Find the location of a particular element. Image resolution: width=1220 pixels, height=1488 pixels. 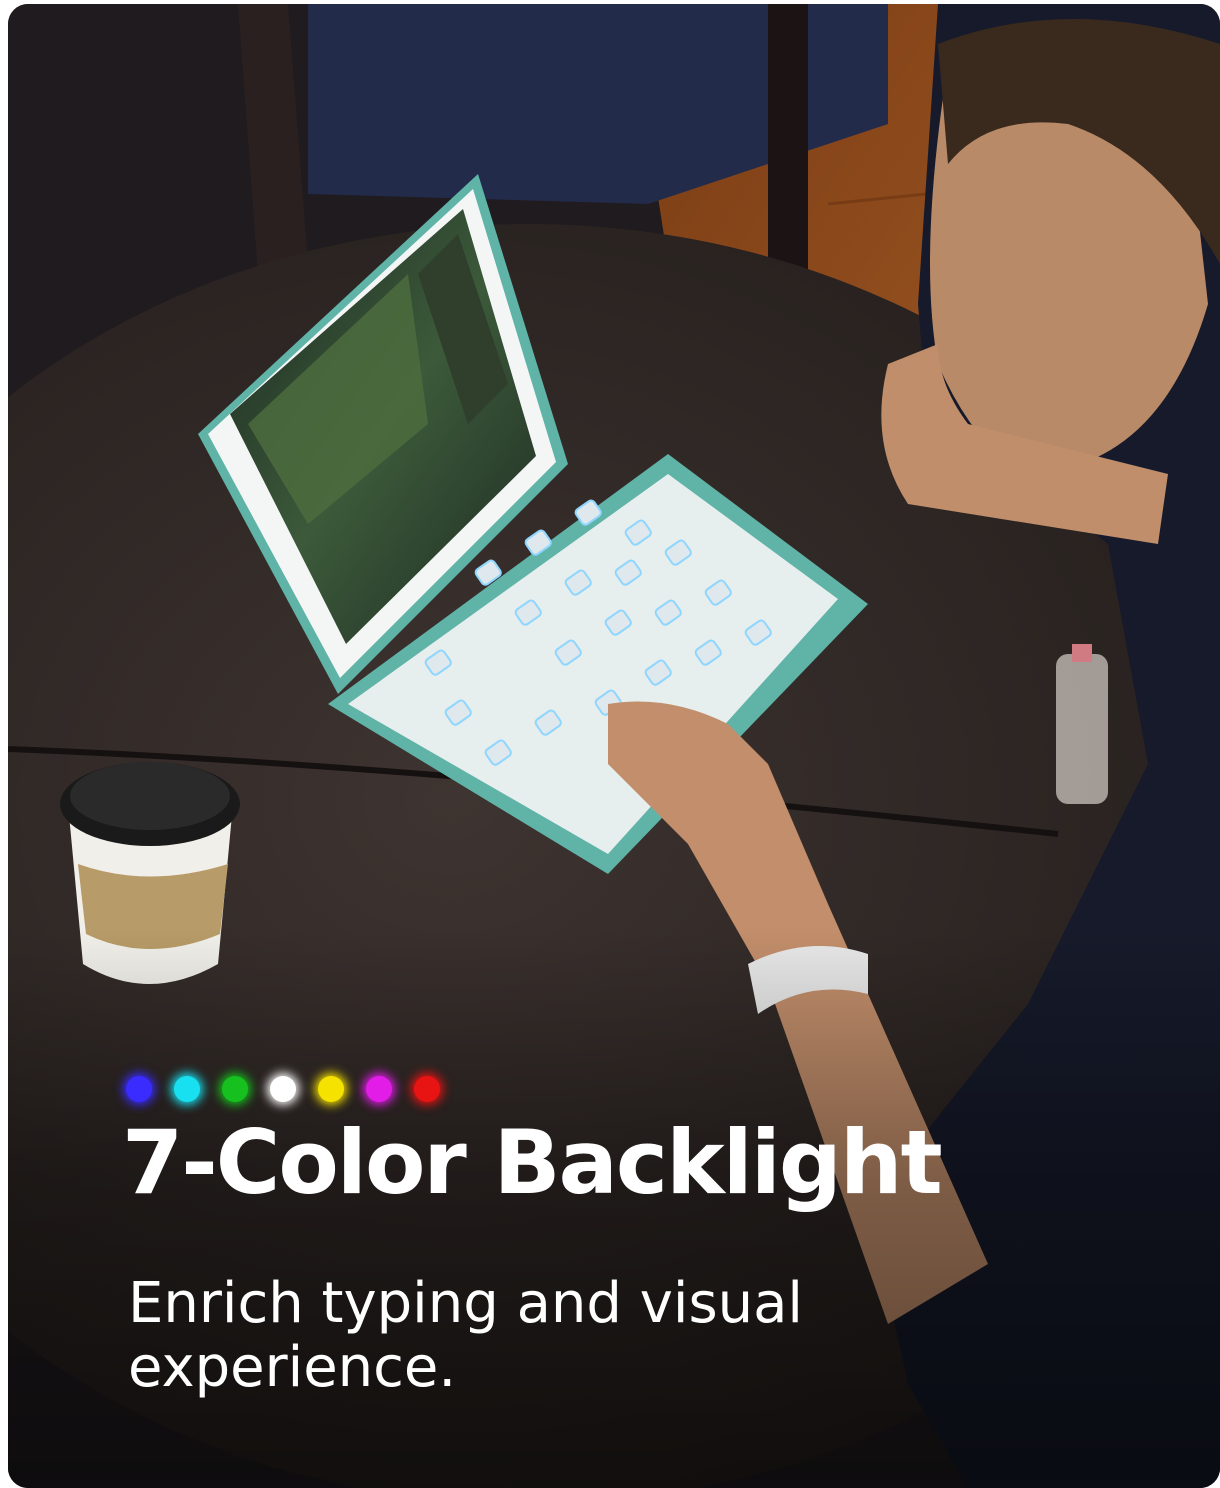

color-dot-yellow is located at coordinates (331, 1089).